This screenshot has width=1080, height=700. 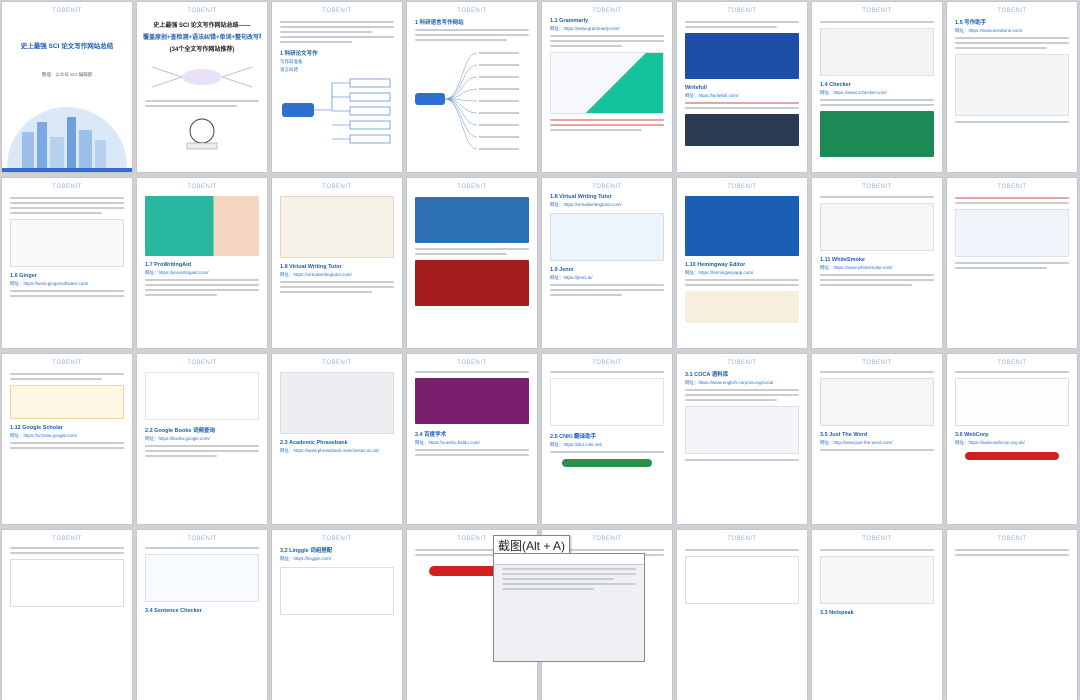 What do you see at coordinates (742, 383) in the screenshot?
I see `site-link: 网址：https://www.english-corpora.org/coca/` at bounding box center [742, 383].